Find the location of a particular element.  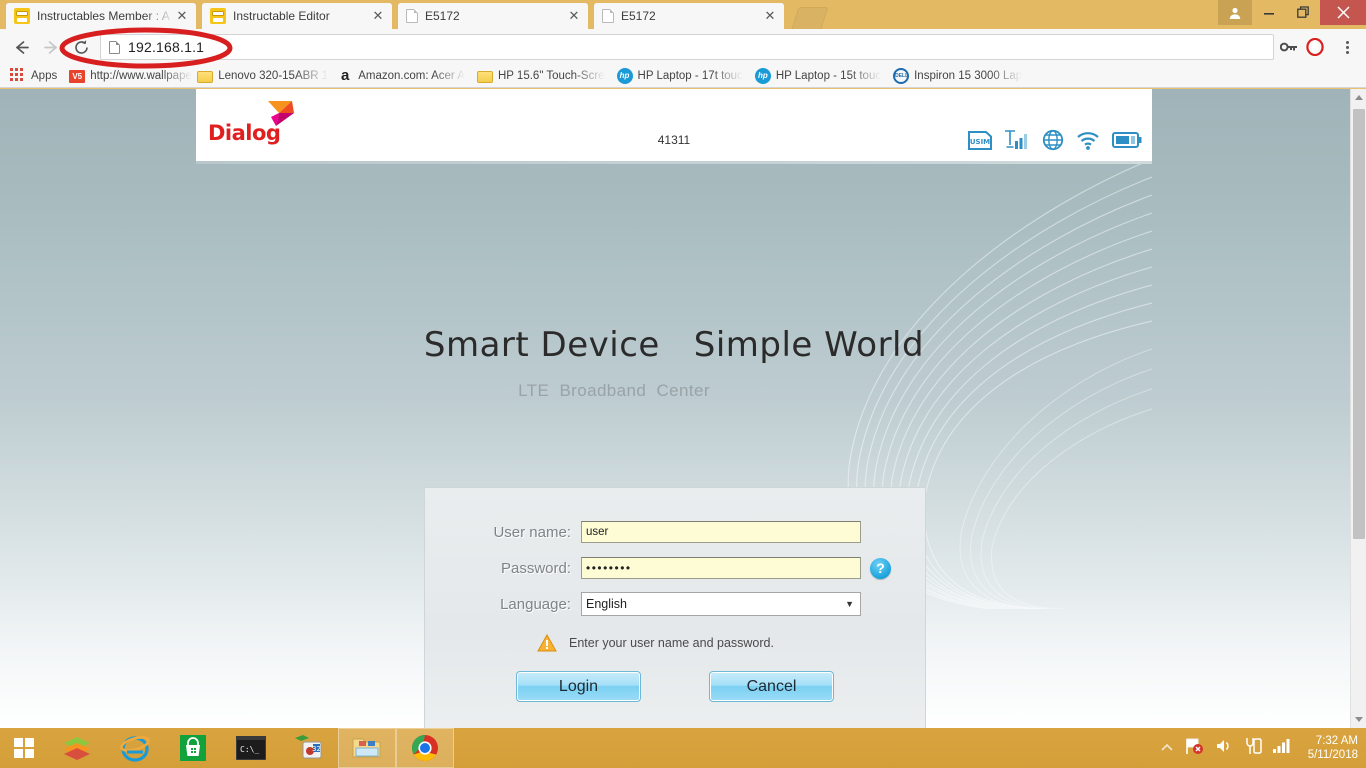

kebab-menu-icon is located at coordinates (1347, 47).